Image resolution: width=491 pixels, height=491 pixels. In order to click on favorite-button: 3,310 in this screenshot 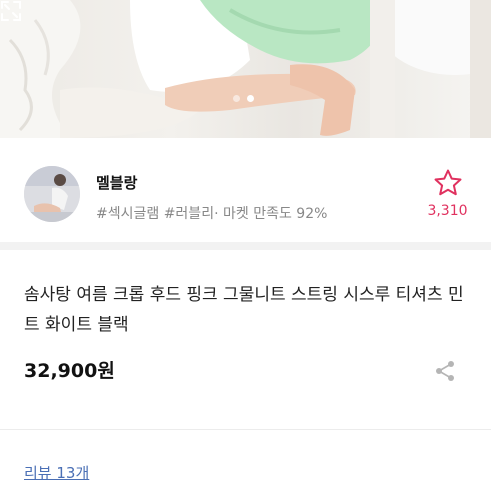, I will do `click(447, 193)`.